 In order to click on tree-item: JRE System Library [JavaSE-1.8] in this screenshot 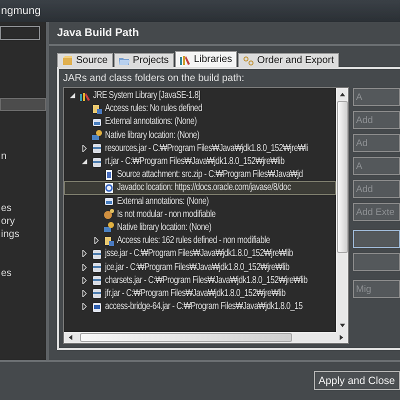, I will do `click(200, 95)`.